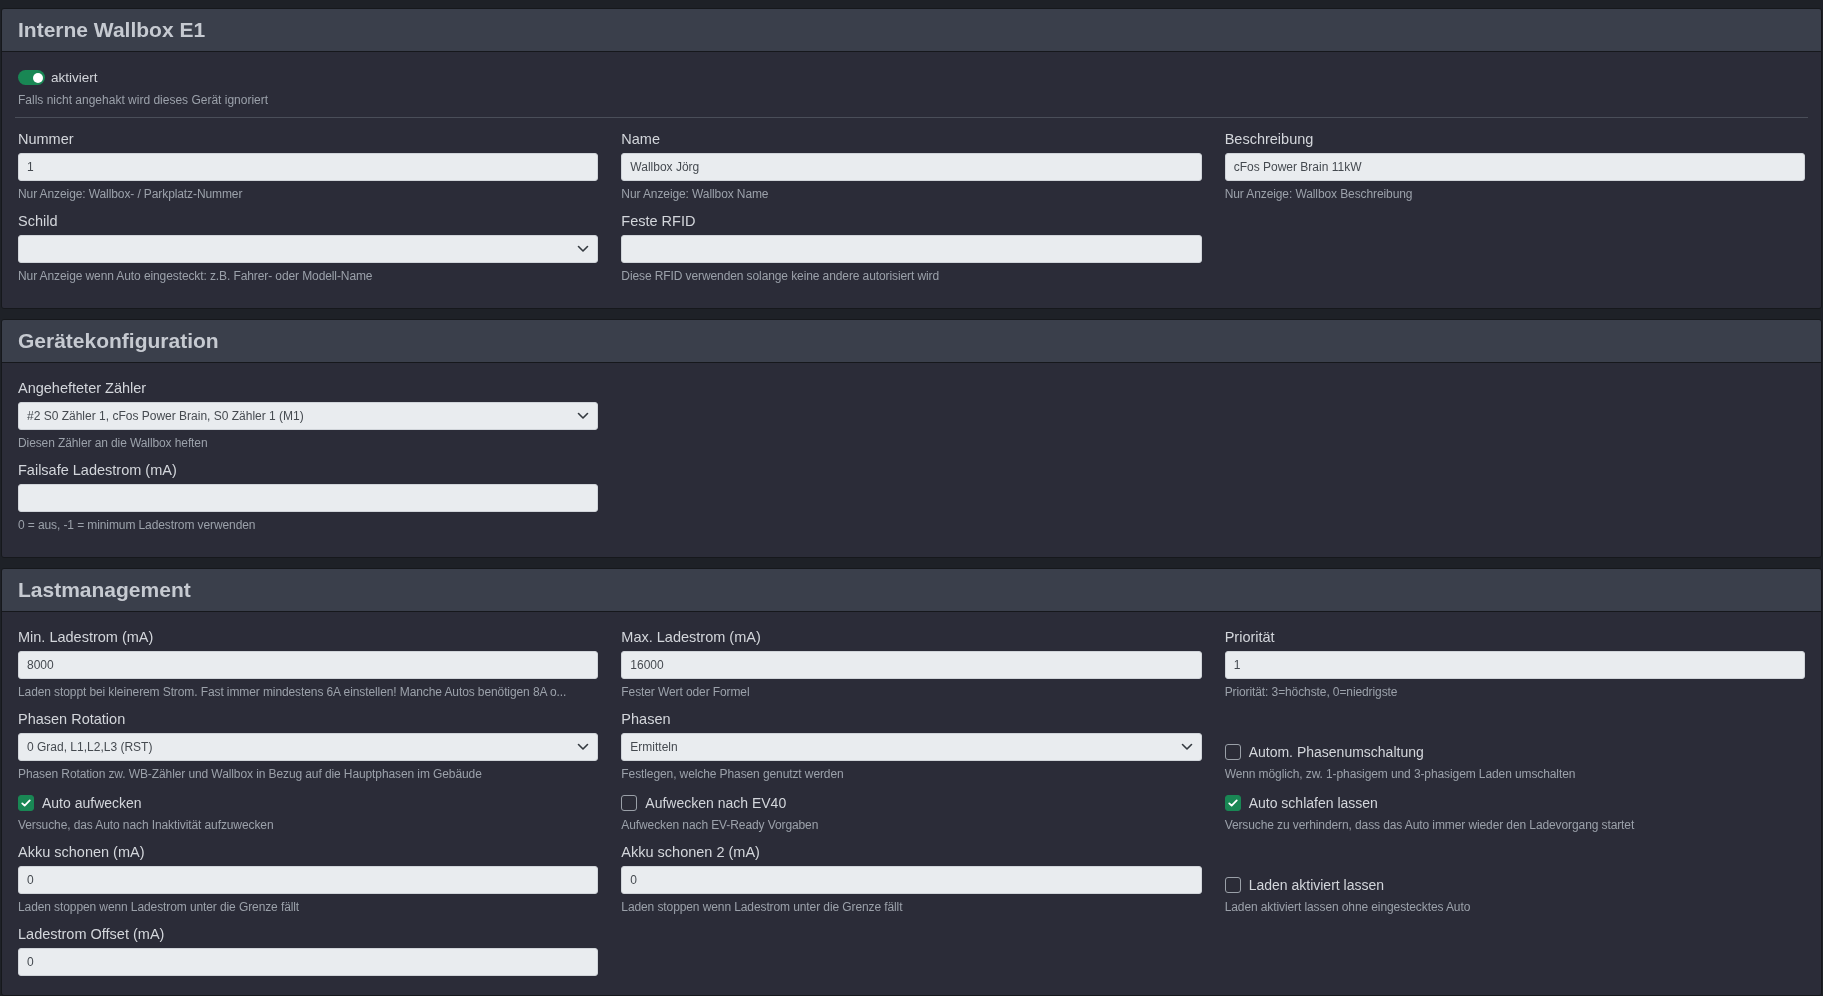  I want to click on help-text: Laden aktiviert lassen ohne eingestecktes Auto, so click(1348, 907).